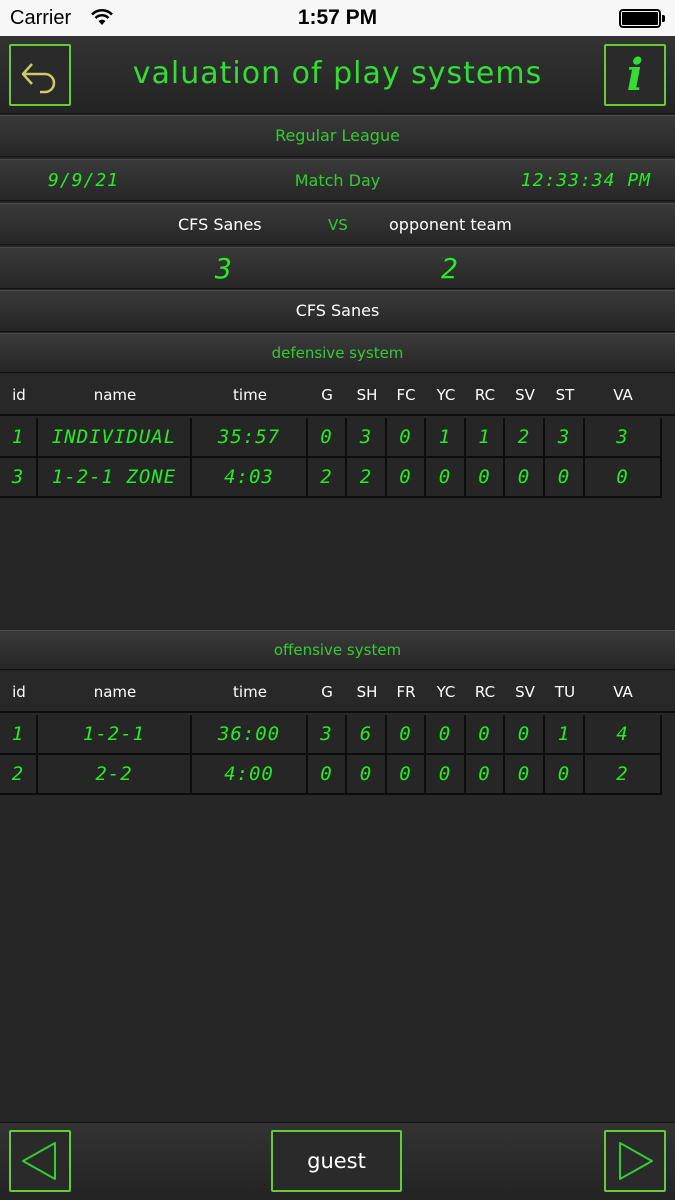  Describe the element at coordinates (450, 268) in the screenshot. I see `away-score: 2` at that location.